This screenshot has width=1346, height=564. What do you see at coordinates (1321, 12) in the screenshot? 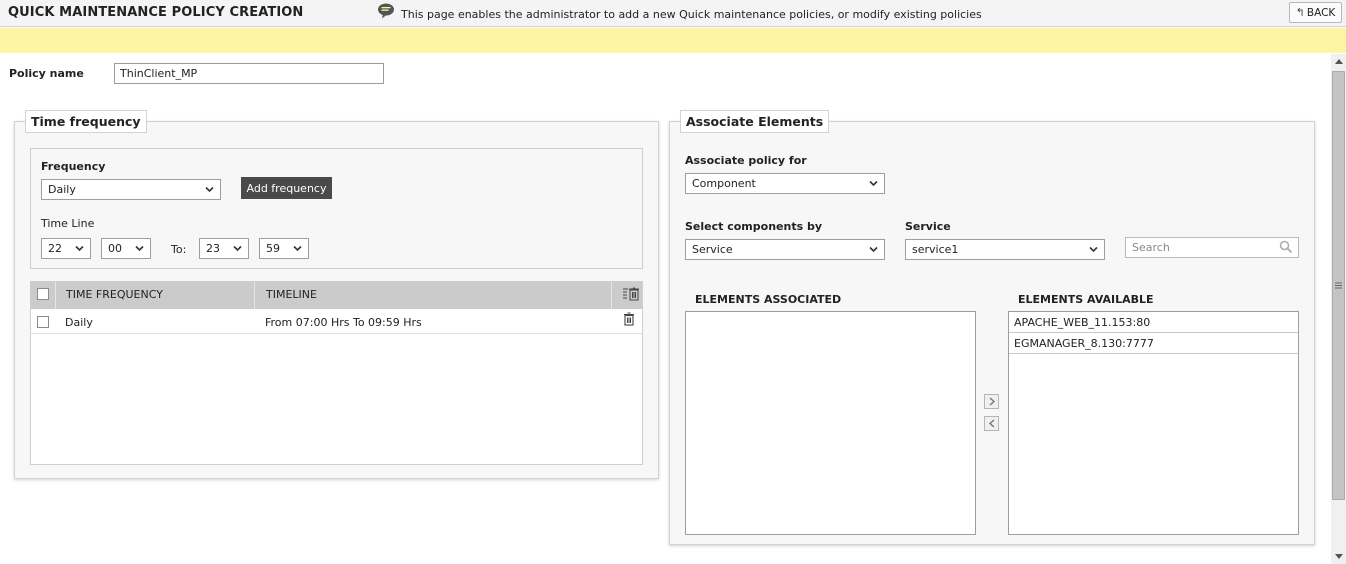
I see `back-button-label: BACK` at bounding box center [1321, 12].